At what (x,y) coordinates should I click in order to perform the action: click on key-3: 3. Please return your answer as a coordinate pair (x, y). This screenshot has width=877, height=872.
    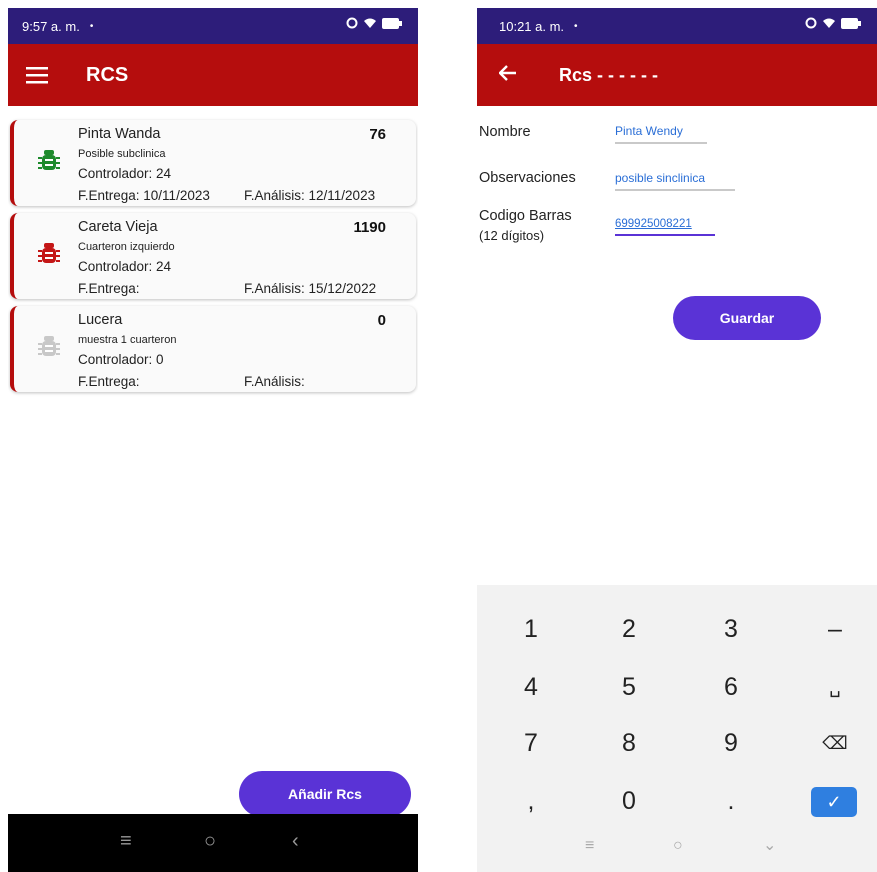
    Looking at the image, I should click on (731, 629).